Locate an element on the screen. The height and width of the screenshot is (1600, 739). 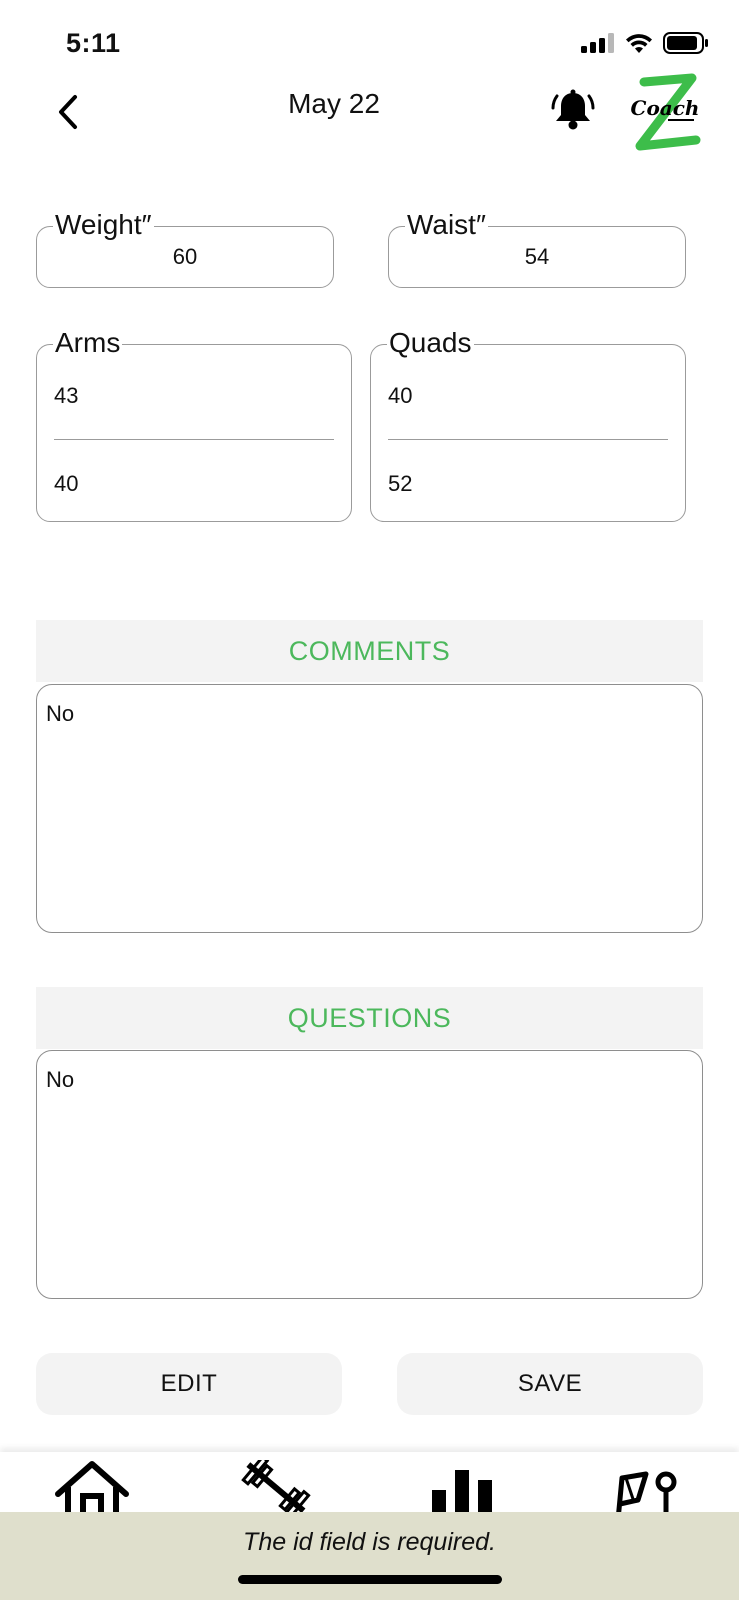
waist-field: Waist″ 54 is located at coordinates (537, 248).